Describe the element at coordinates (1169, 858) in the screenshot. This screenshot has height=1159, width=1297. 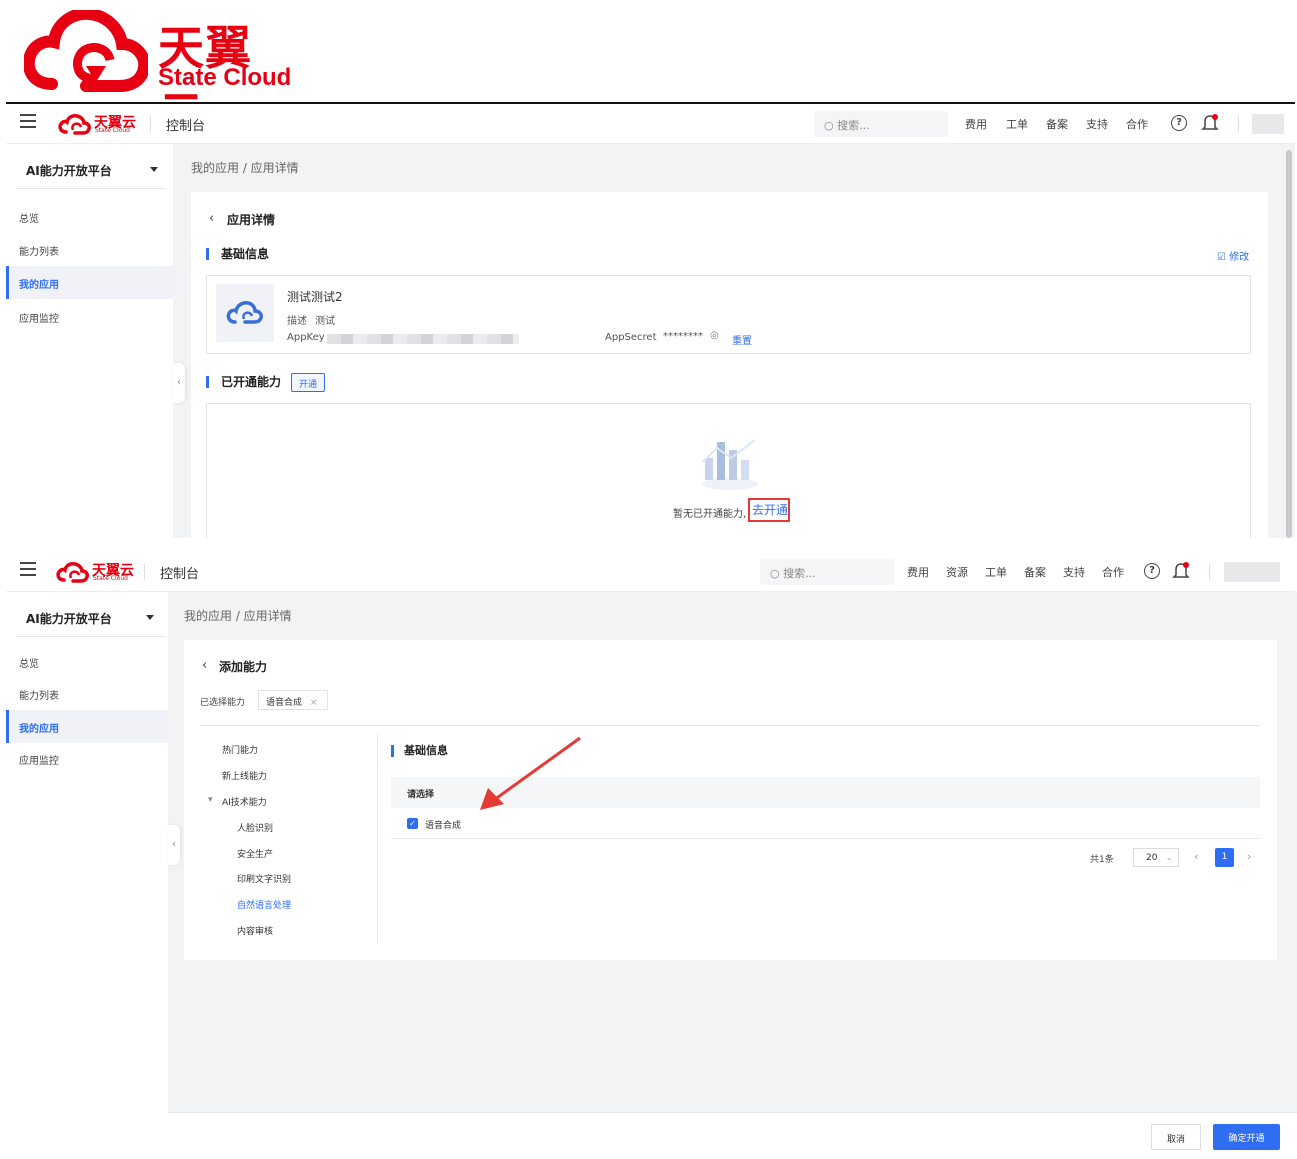
I see `chevron-down-icon: ⌄` at that location.